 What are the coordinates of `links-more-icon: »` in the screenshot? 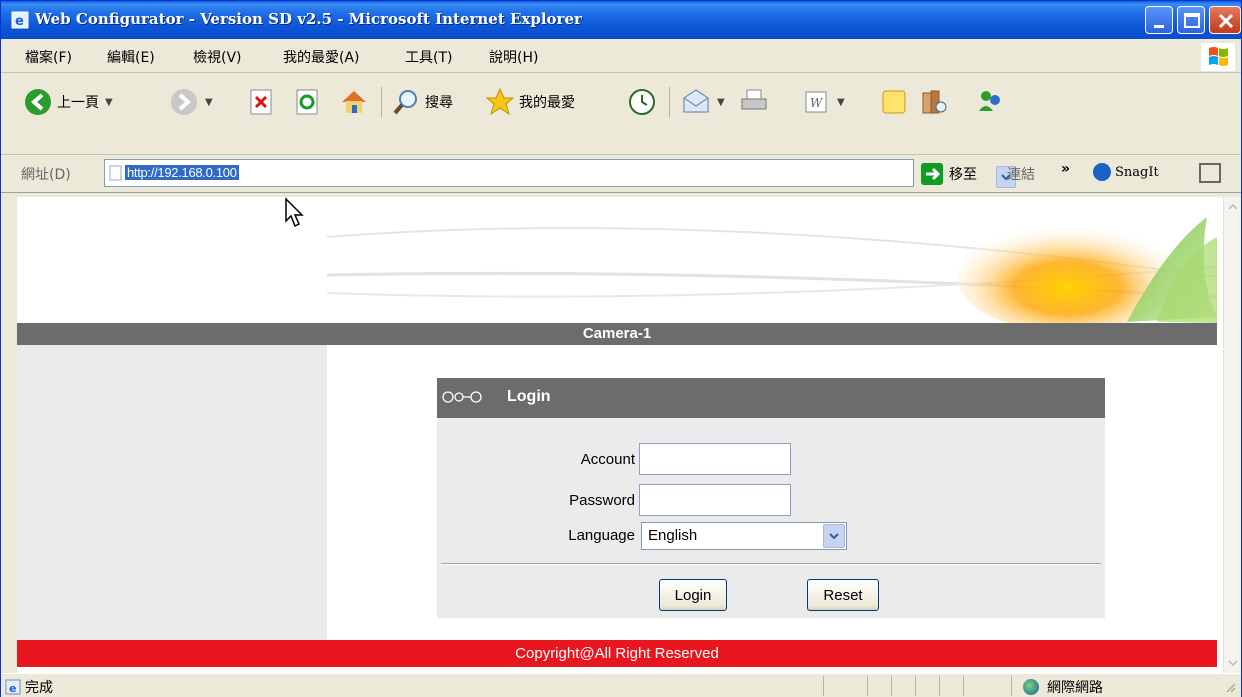 It's located at (1065, 169).